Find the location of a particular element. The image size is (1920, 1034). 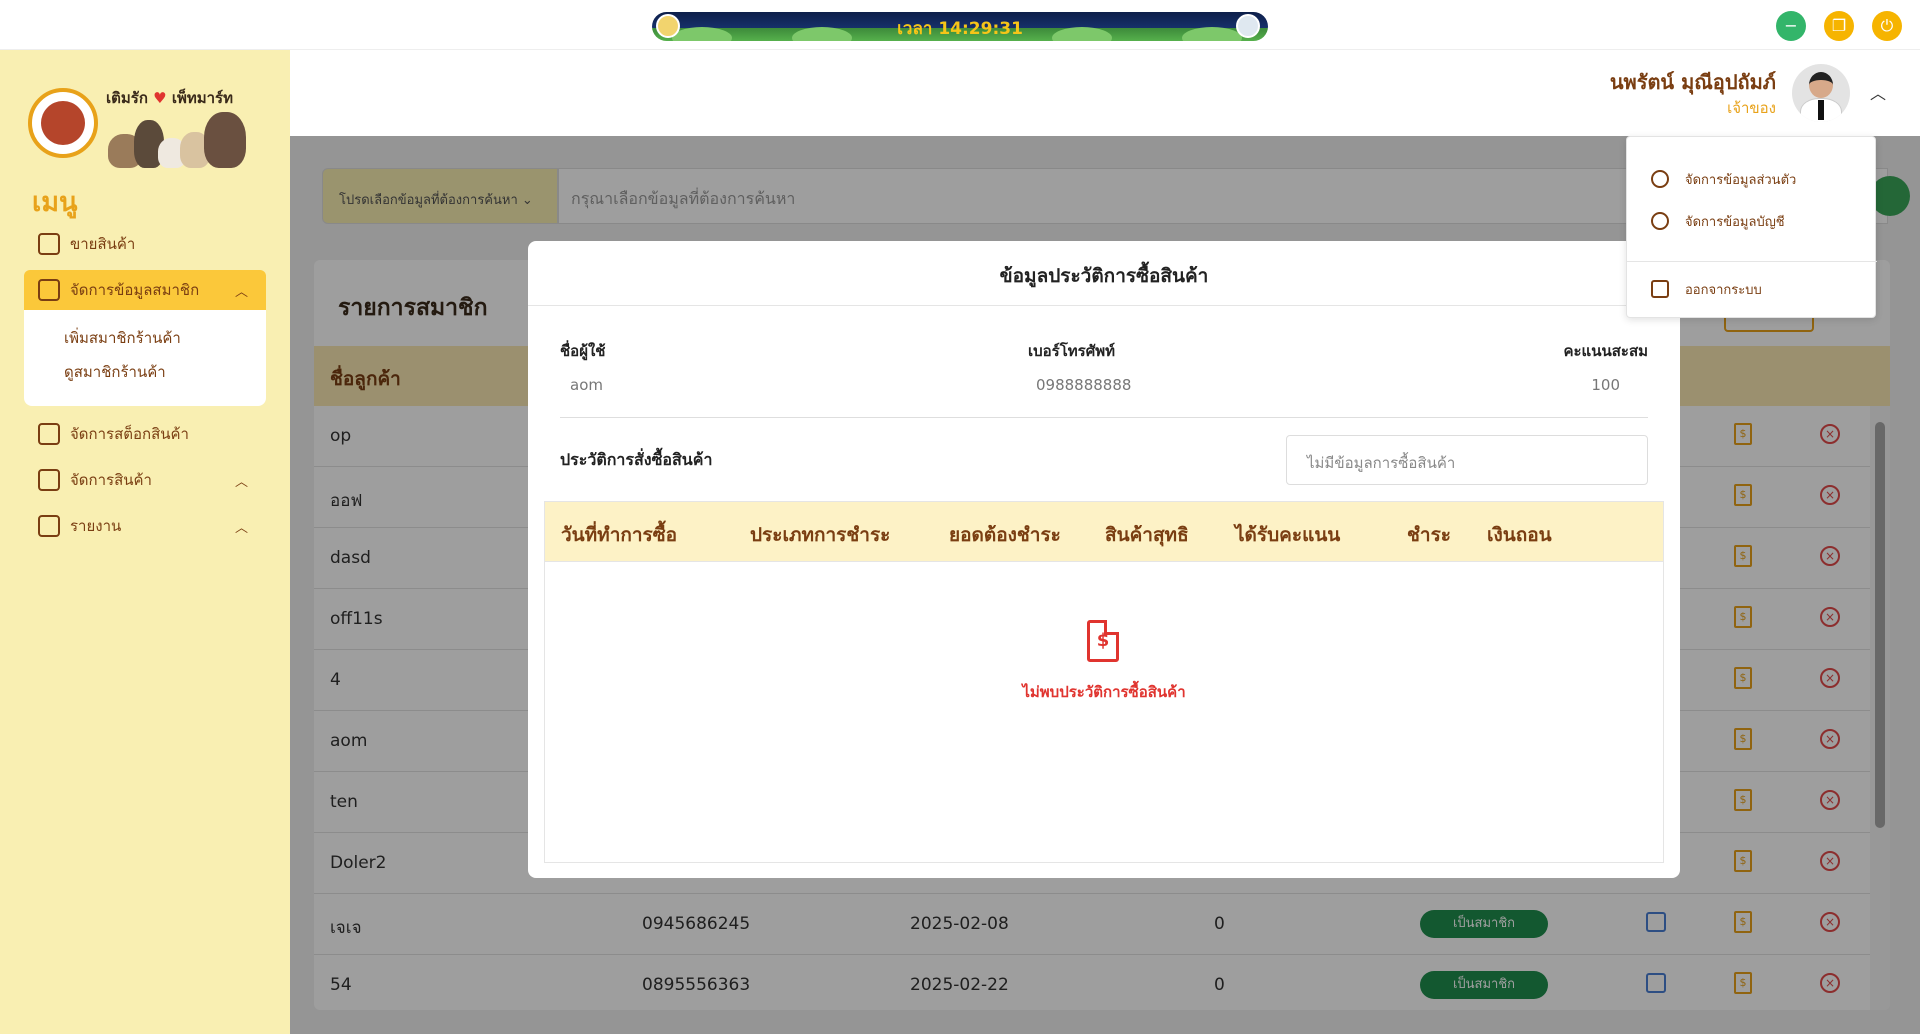

user-icon is located at coordinates (1660, 179).